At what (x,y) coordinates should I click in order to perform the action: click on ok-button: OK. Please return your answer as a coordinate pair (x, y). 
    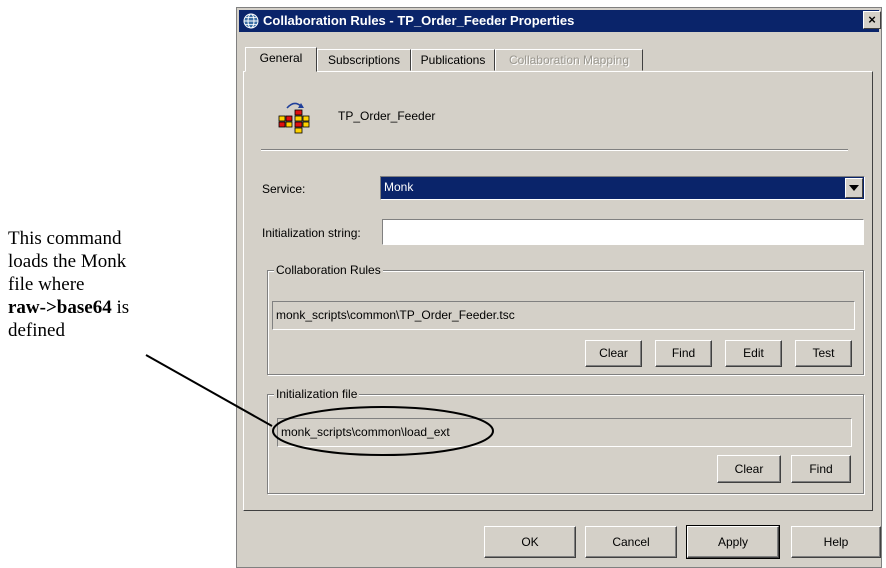
    Looking at the image, I should click on (530, 542).